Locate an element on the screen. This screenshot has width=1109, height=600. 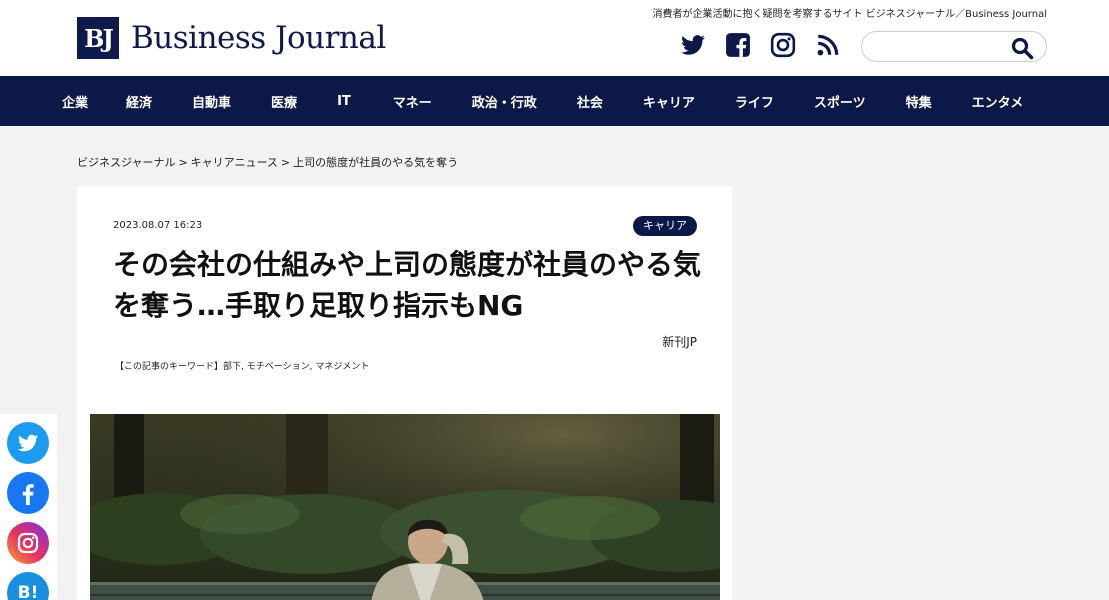
breadcrumb-current: 上司の態度が社員のやる気を奪う is located at coordinates (376, 162).